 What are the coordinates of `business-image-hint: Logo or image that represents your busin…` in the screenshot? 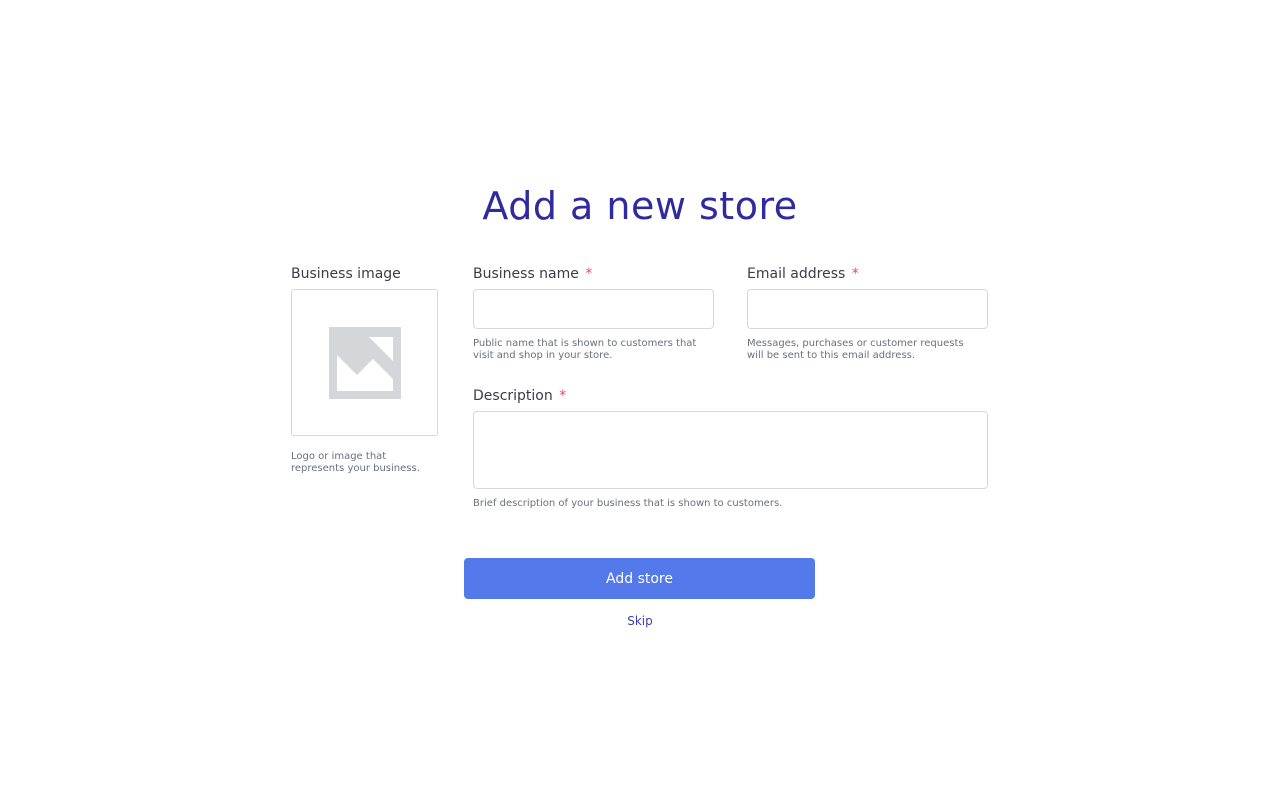 It's located at (355, 462).